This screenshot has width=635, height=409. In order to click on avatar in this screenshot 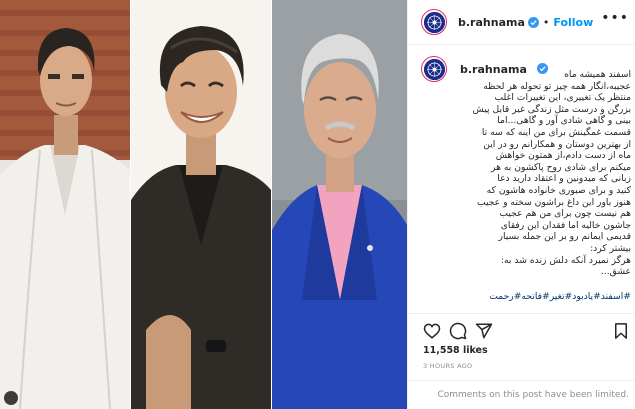, I will do `click(434, 22)`.